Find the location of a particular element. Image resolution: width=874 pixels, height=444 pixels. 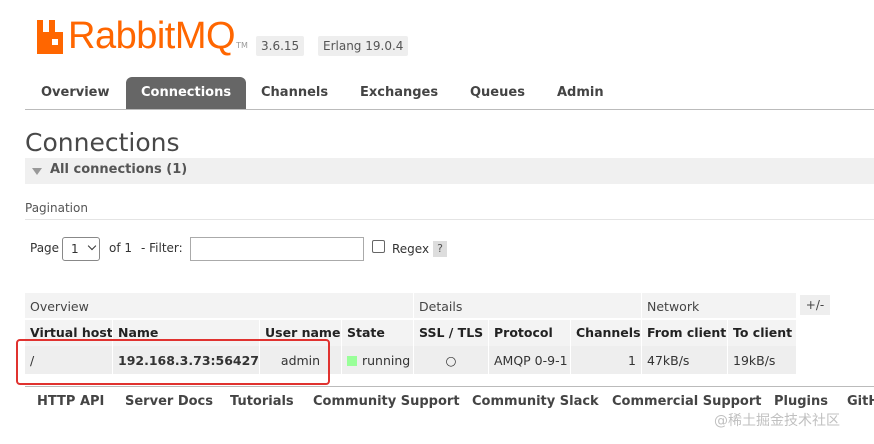

collapse-triangle-icon is located at coordinates (37, 171).